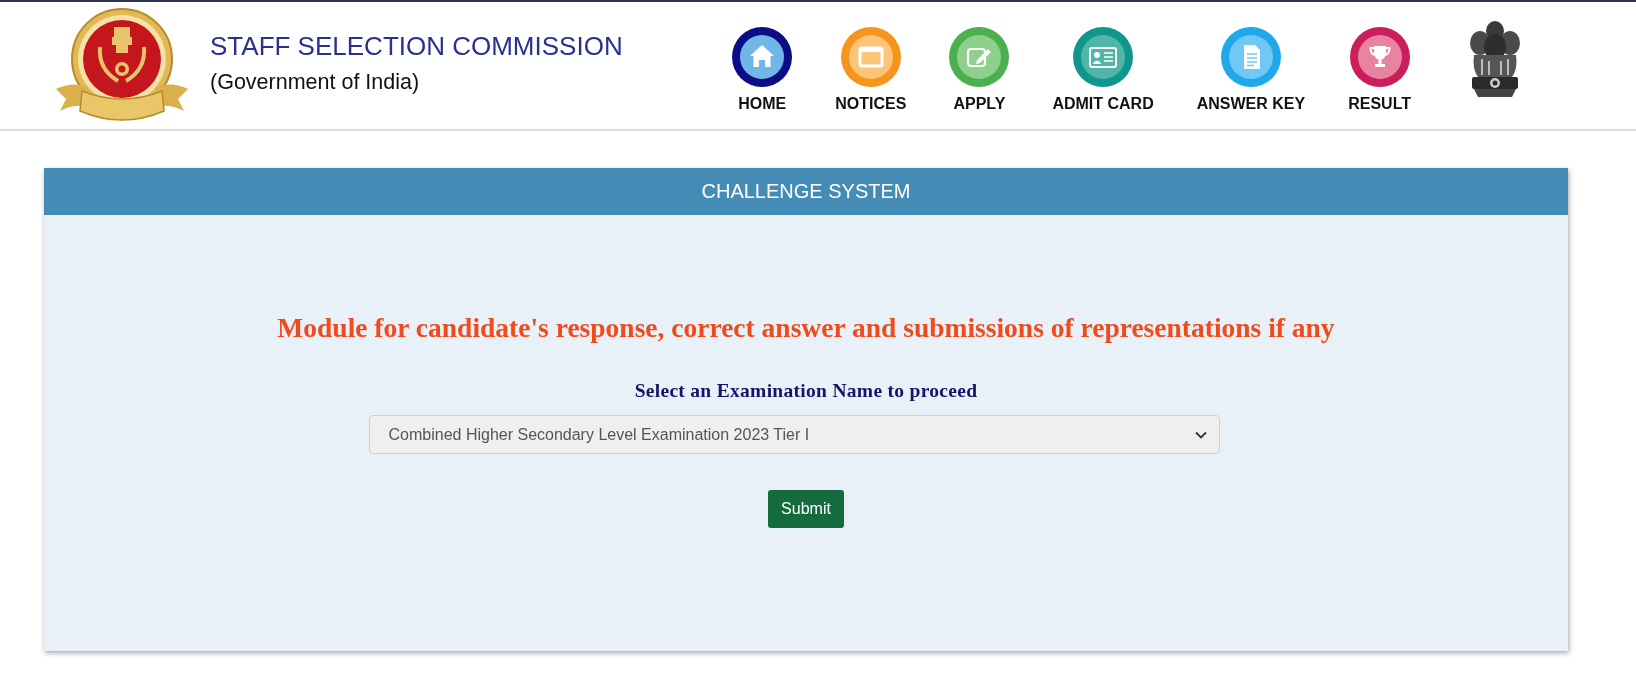 The width and height of the screenshot is (1636, 673). What do you see at coordinates (1103, 64) in the screenshot?
I see `nav-link: ADMIT CARD` at bounding box center [1103, 64].